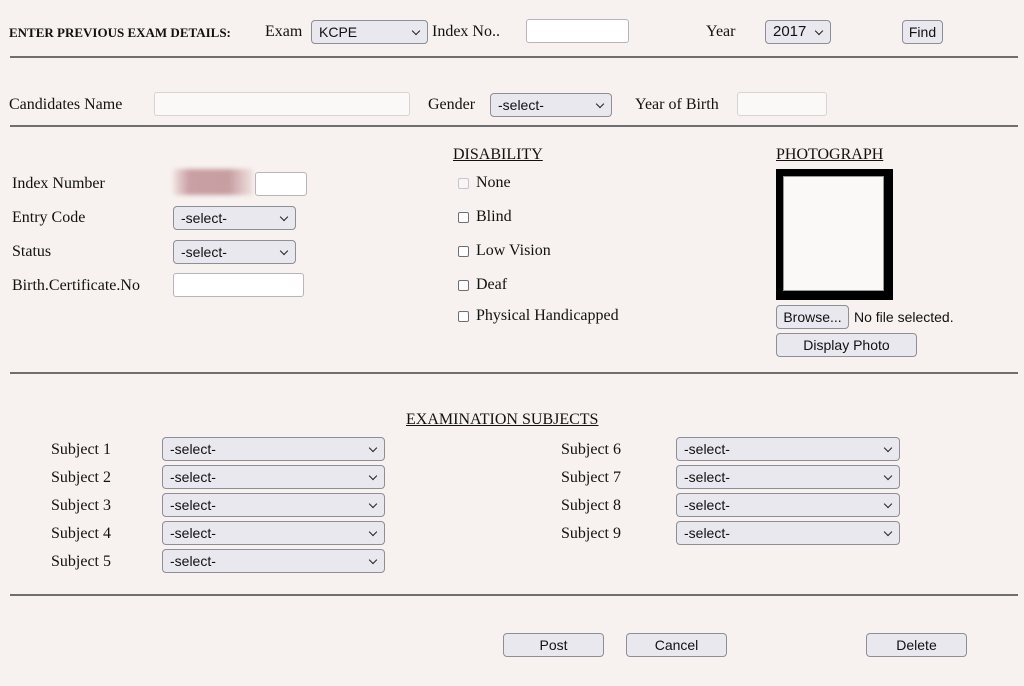 This screenshot has width=1024, height=686. Describe the element at coordinates (463, 183) in the screenshot. I see `disability-none-checkbox` at that location.